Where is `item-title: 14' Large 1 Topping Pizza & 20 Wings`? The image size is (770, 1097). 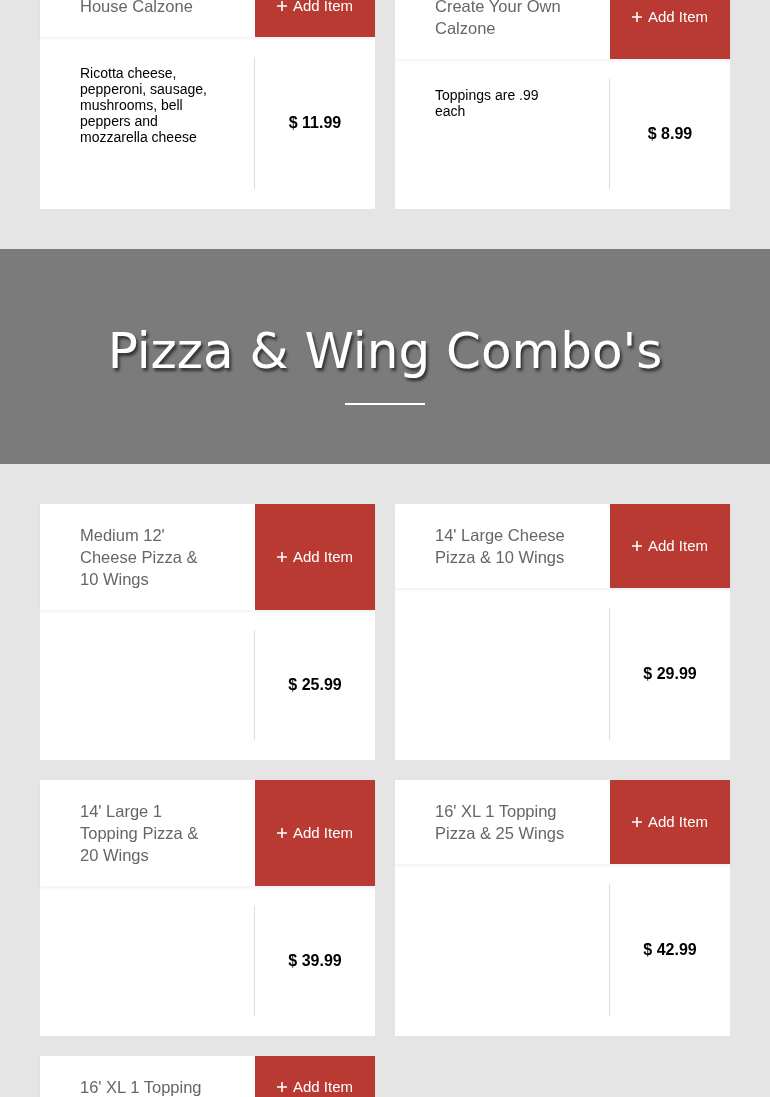 item-title: 14' Large 1 Topping Pizza & 20 Wings is located at coordinates (139, 833).